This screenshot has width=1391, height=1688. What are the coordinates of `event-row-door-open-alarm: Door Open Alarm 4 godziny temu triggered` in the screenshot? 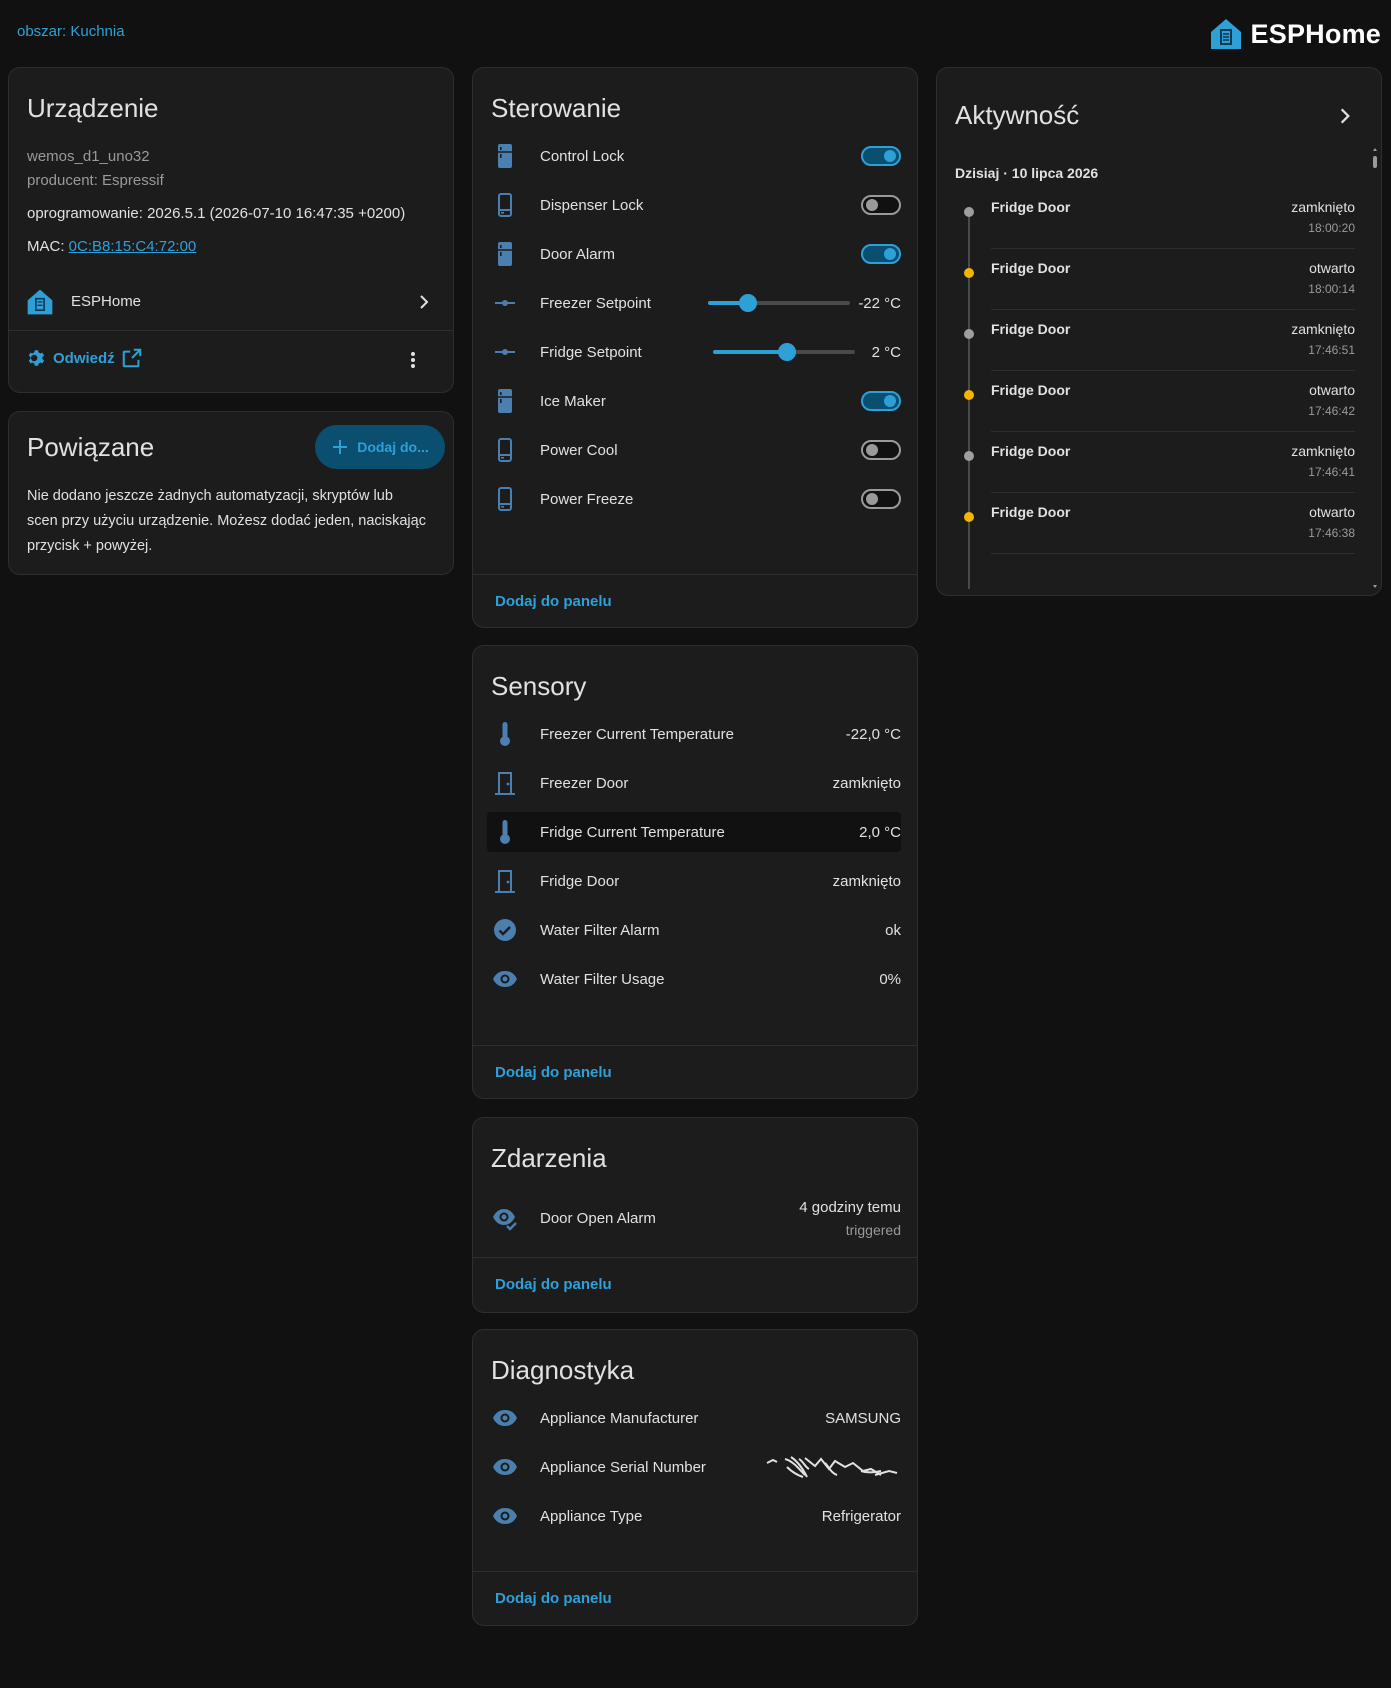 It's located at (694, 1218).